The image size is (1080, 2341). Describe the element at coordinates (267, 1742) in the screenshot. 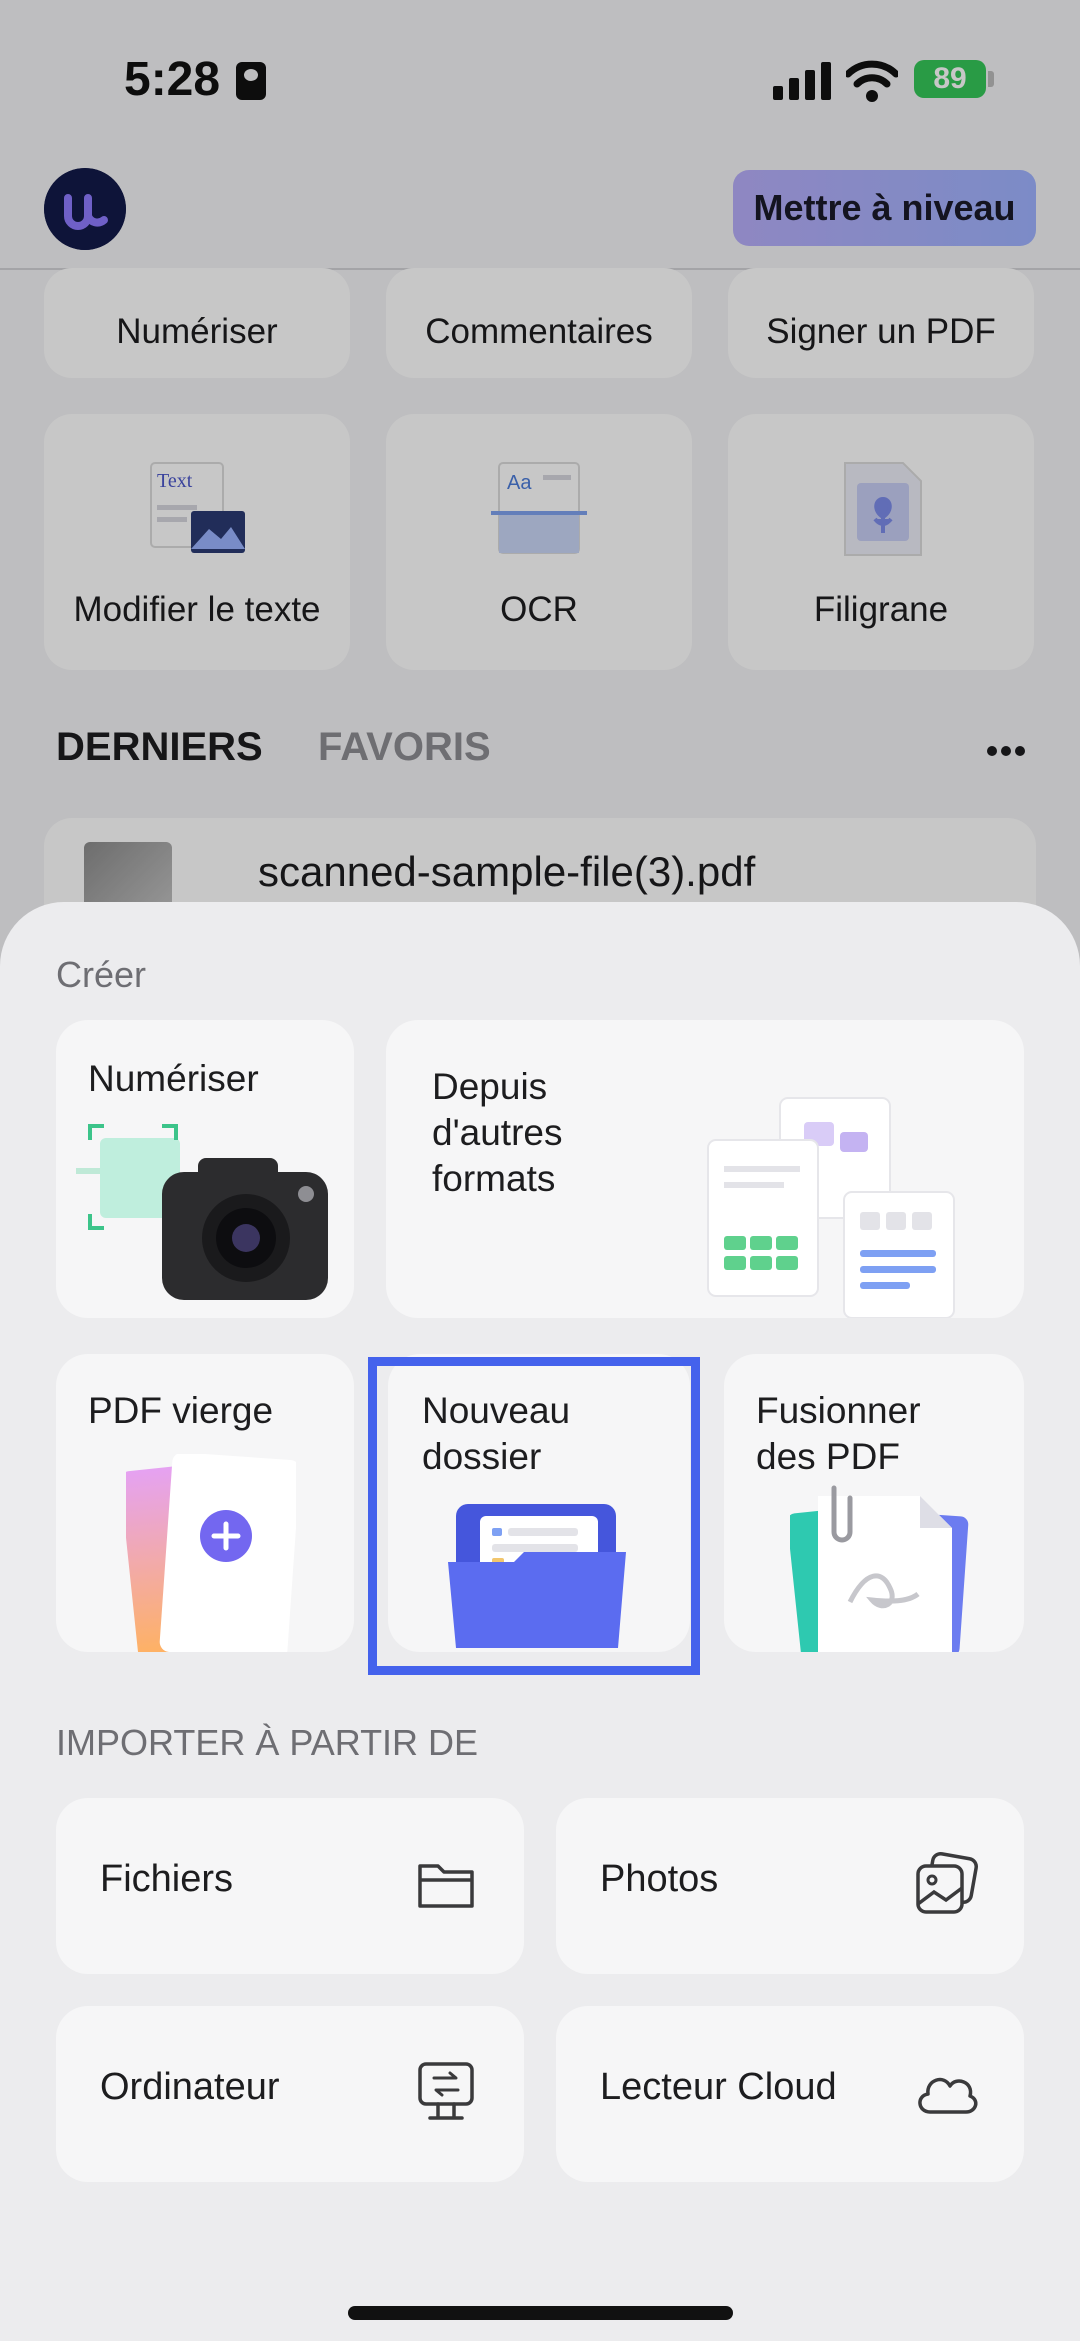

I see `import-section-title: IMPORTER À PARTIR DE` at that location.